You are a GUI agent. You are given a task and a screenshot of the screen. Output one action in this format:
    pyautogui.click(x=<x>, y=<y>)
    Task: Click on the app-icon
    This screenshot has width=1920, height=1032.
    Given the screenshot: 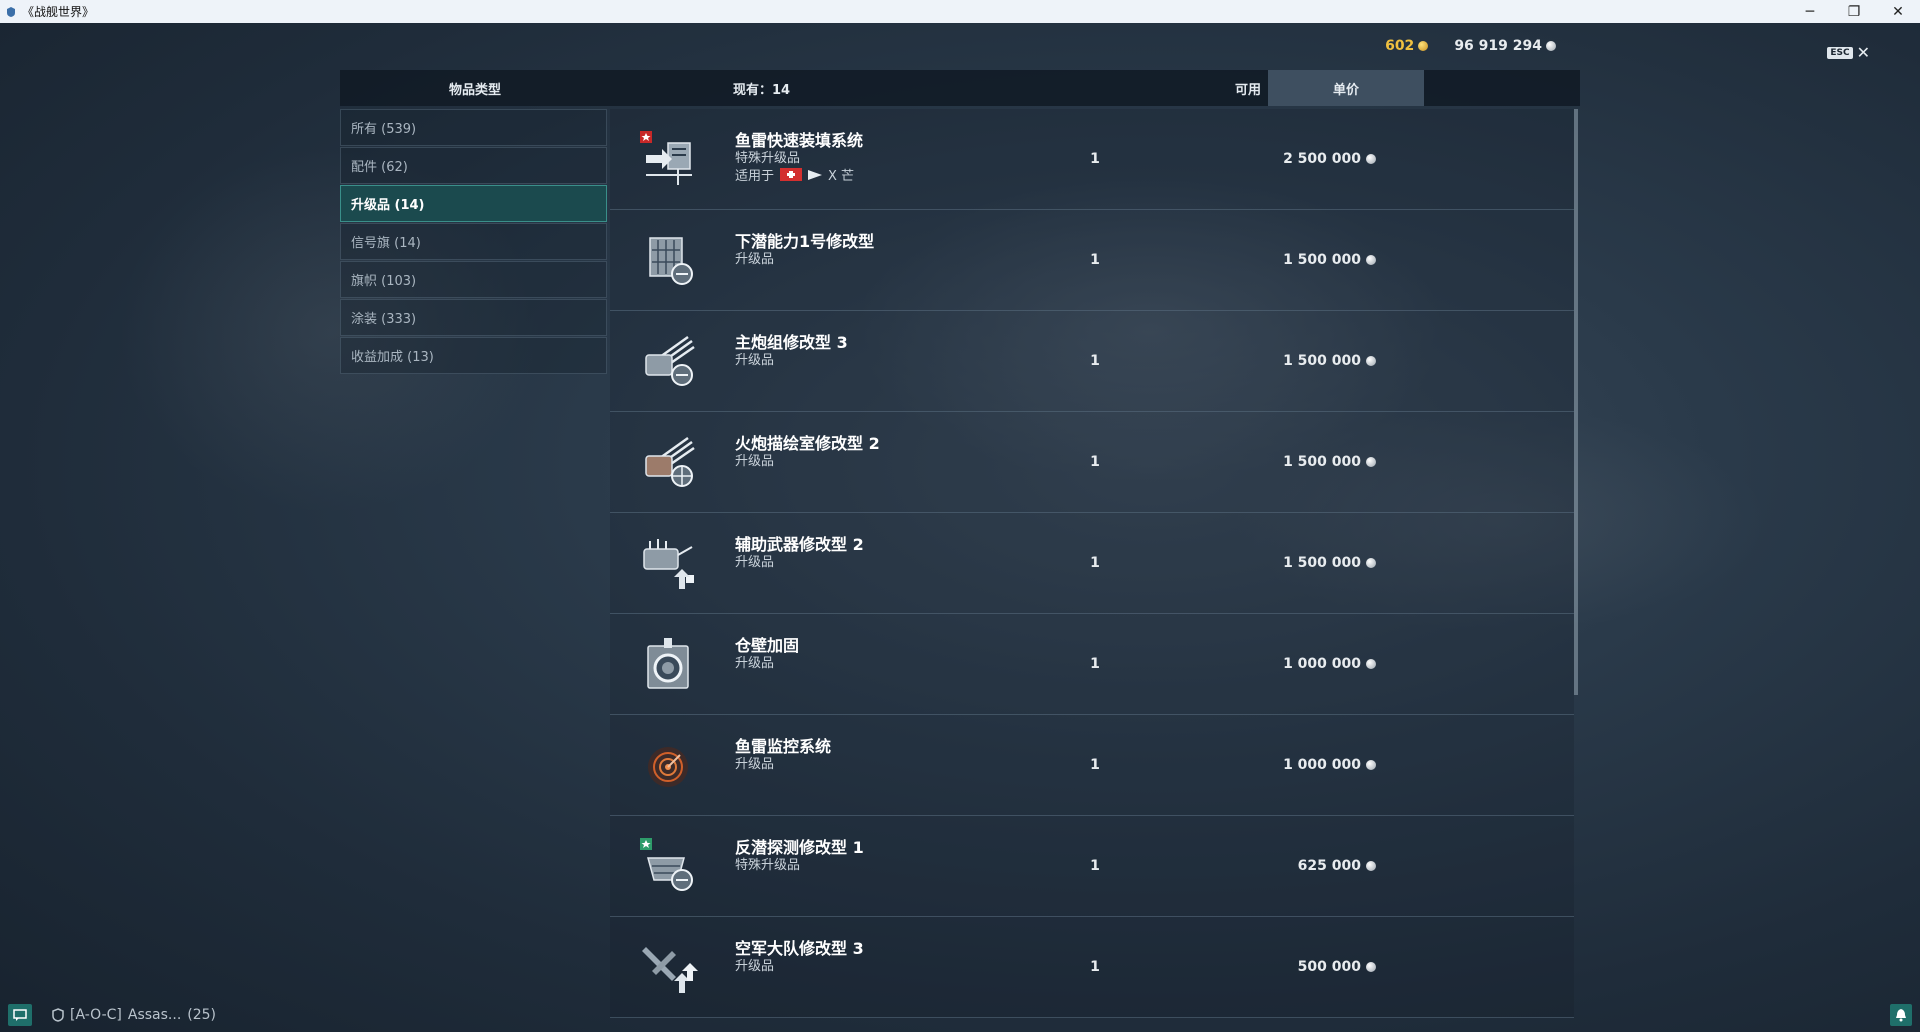 What is the action you would take?
    pyautogui.click(x=11, y=12)
    